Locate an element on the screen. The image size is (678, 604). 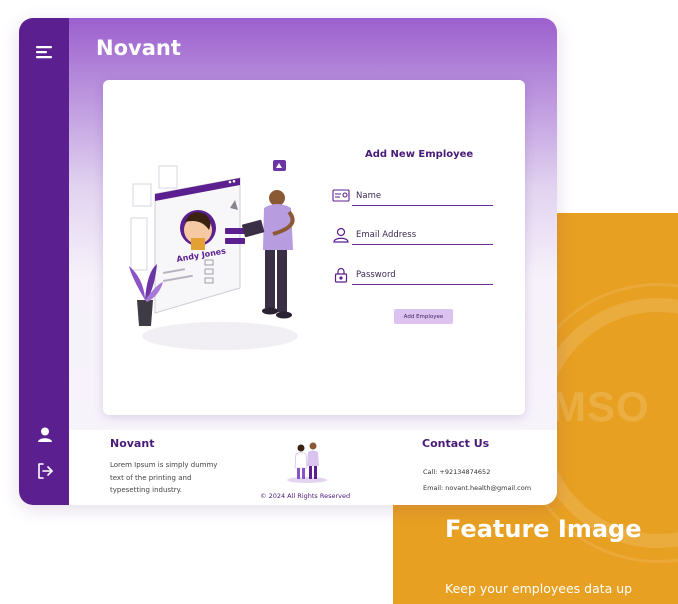
contact-title: Contact Us is located at coordinates (456, 443).